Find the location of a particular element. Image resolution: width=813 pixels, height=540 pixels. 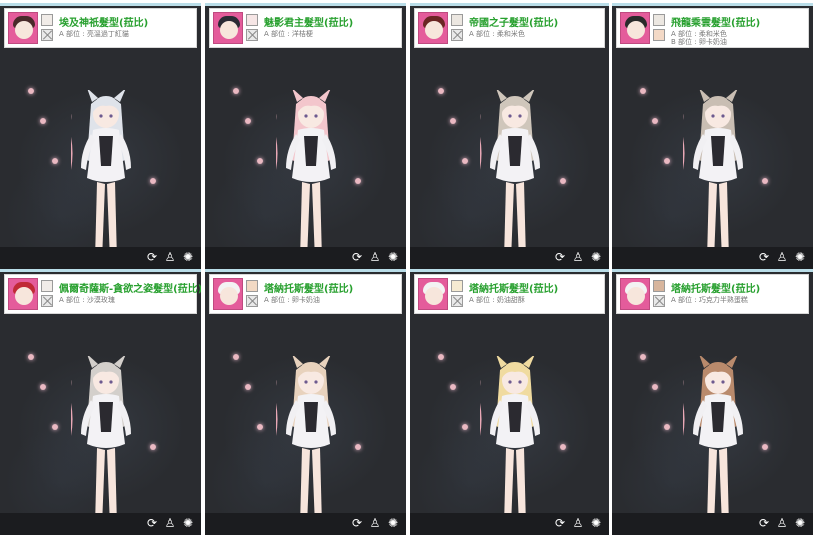

item-header: 佩爾奇薩斯-貪欲之姿髮型(菈比) A 部位 : 沙漠玫瑰 is located at coordinates (102, 294).